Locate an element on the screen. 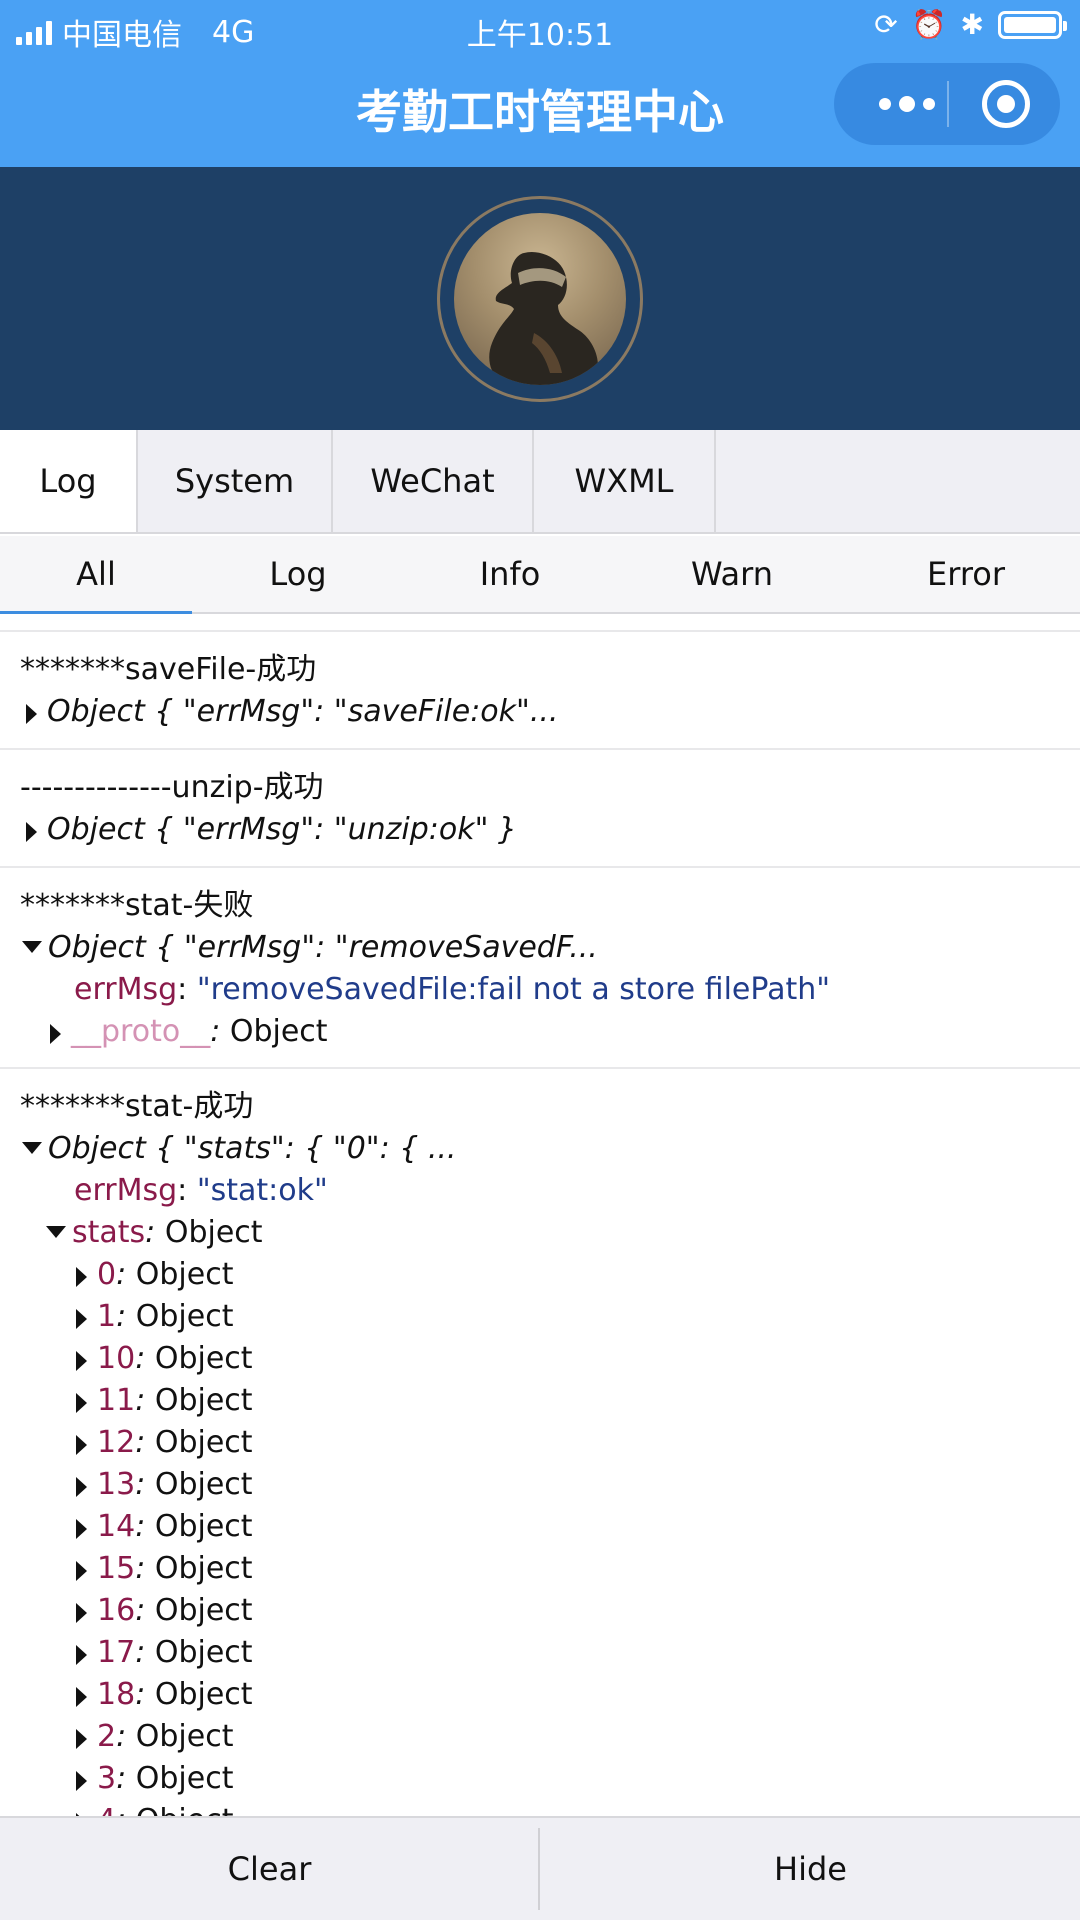 This screenshot has height=1920, width=1080. tab-wechat: WeChat is located at coordinates (433, 481).